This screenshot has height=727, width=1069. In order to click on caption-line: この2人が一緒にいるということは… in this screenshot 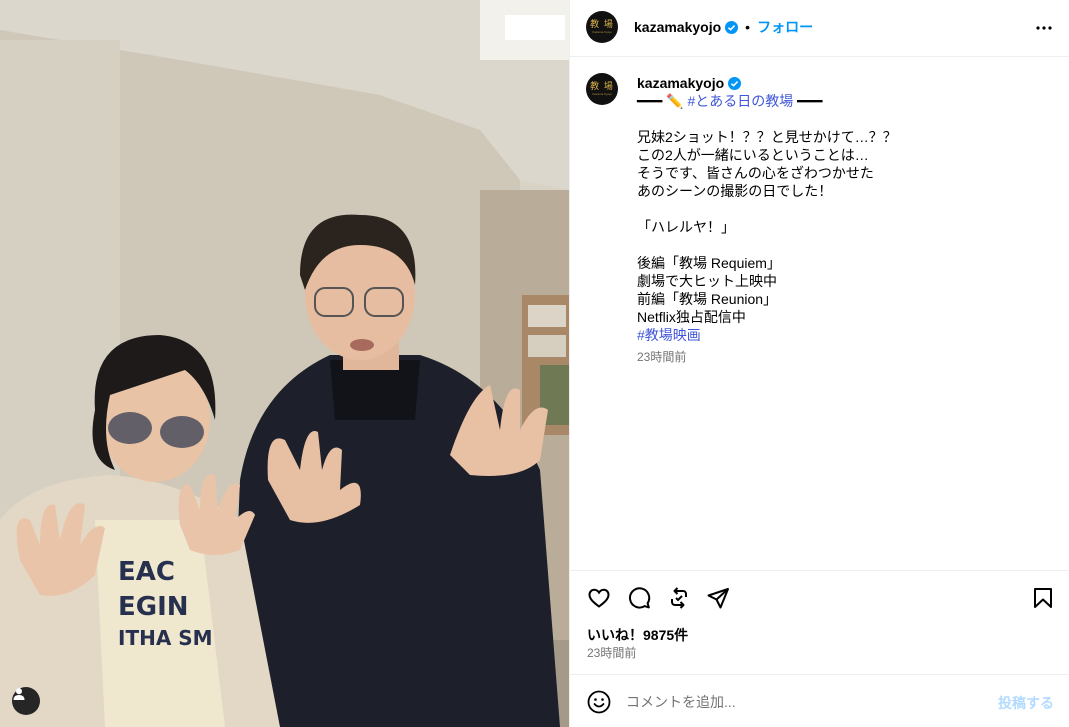, I will do `click(753, 155)`.